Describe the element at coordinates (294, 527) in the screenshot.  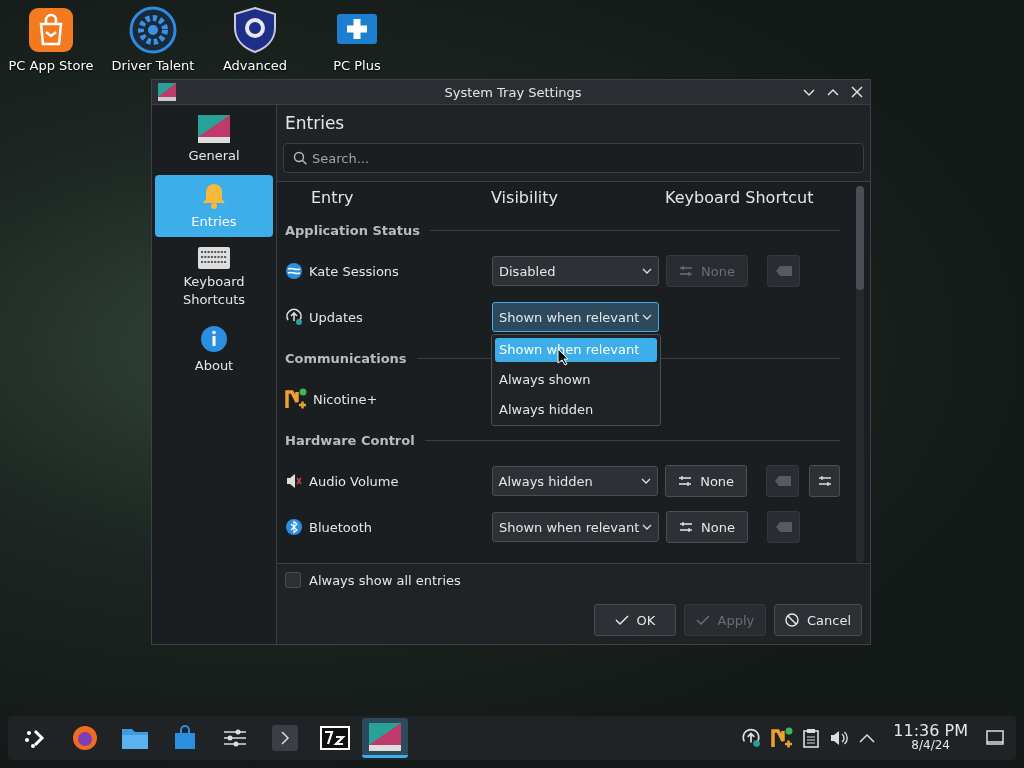
I see `bluetooth-icon` at that location.